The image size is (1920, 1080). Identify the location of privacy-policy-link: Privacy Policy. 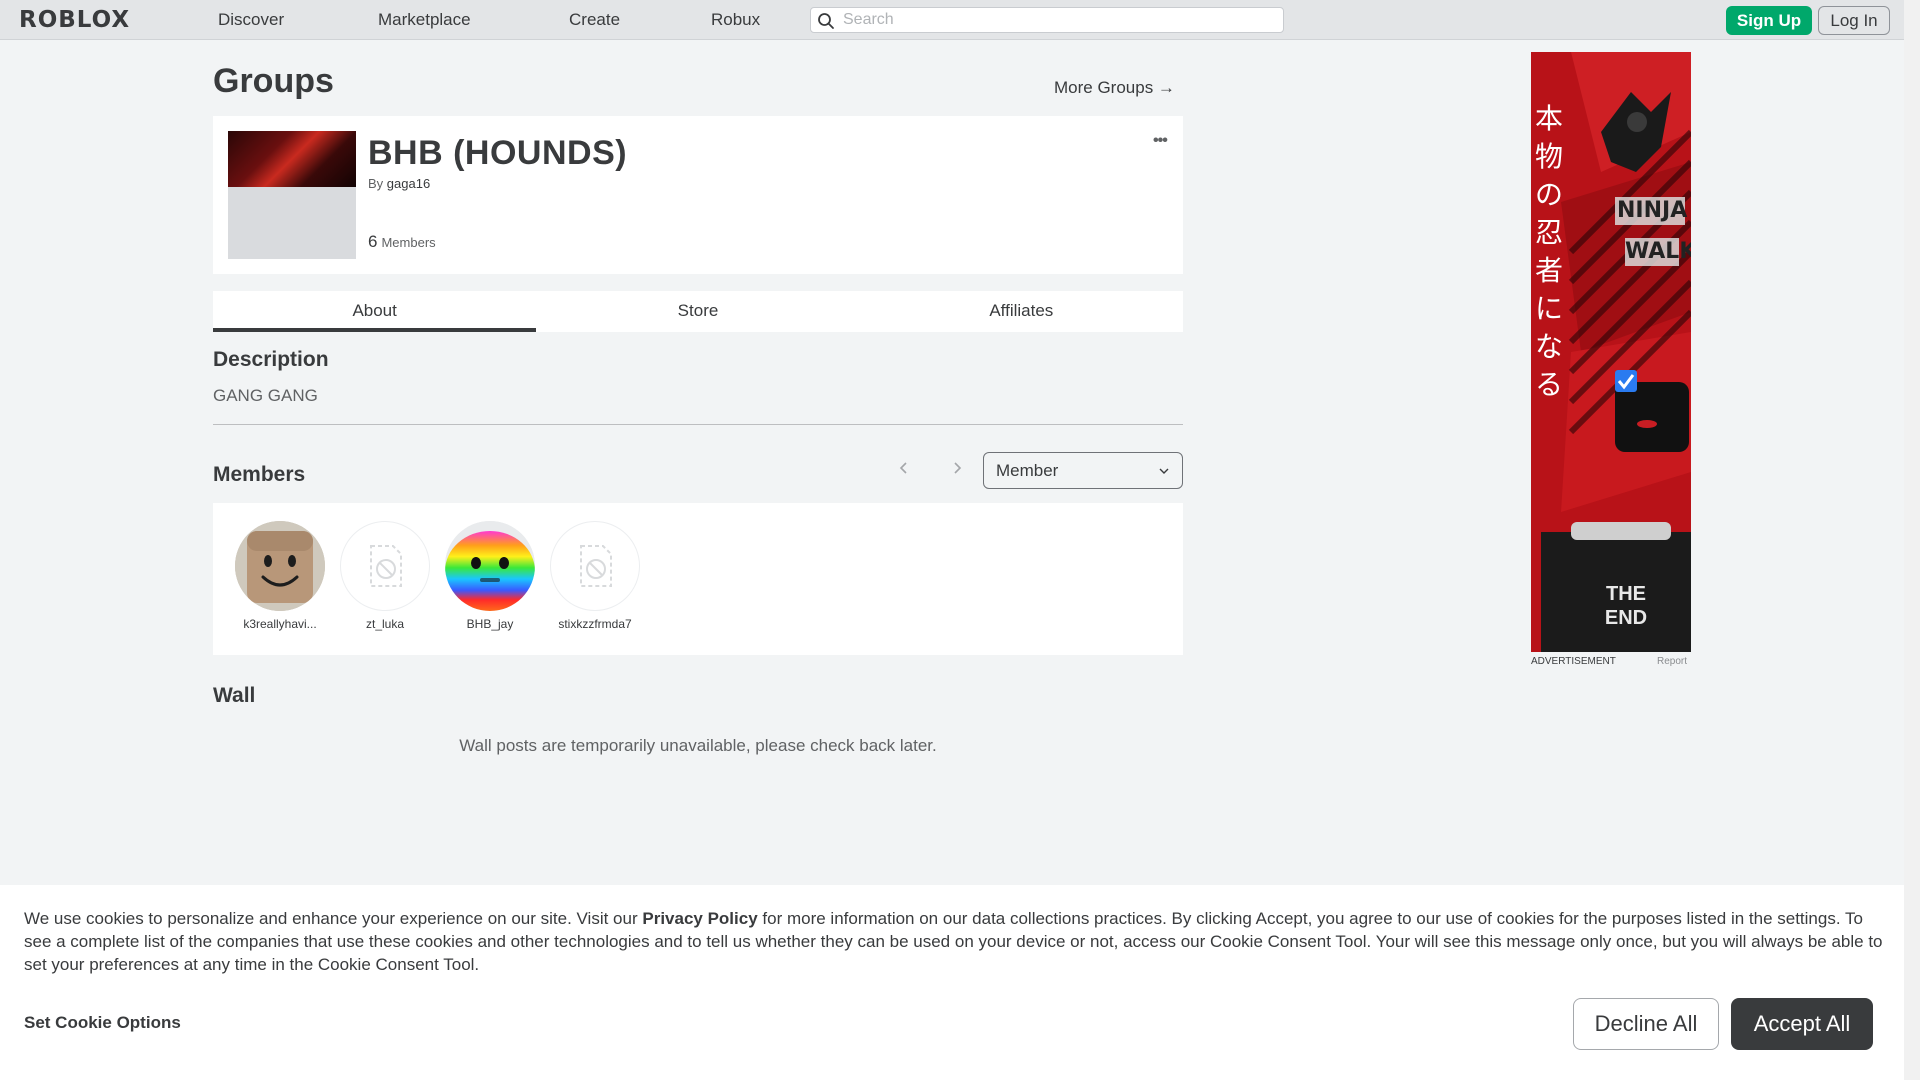
(699, 918).